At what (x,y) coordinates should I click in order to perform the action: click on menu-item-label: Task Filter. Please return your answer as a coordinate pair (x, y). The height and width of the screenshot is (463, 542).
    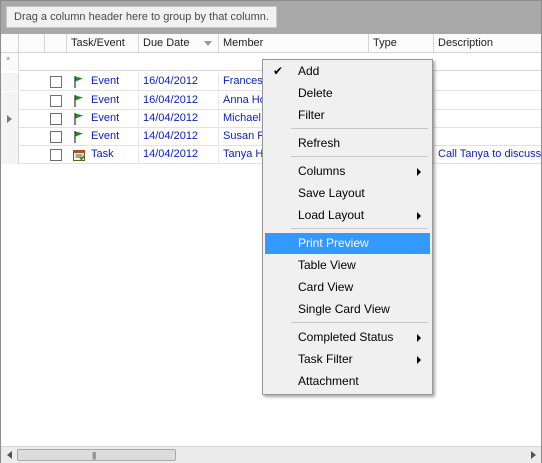
    Looking at the image, I should click on (325, 359).